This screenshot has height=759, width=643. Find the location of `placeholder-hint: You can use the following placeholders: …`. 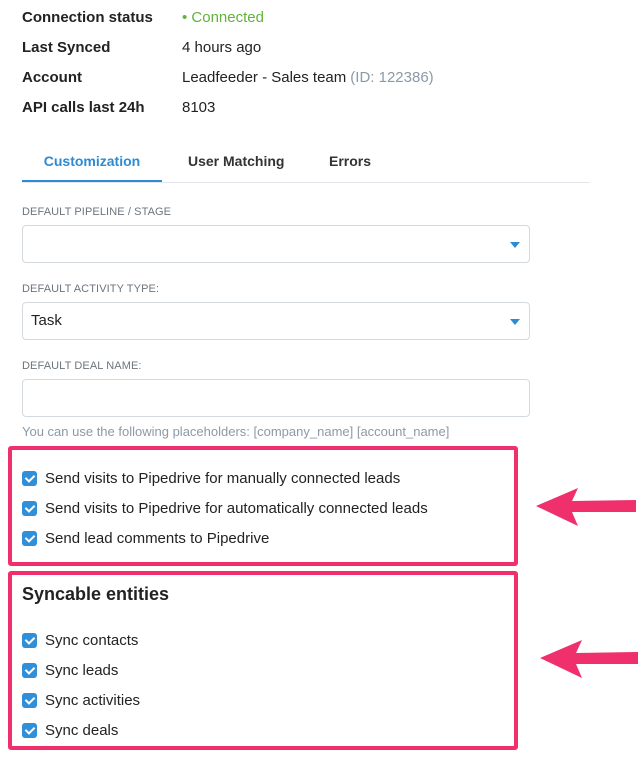

placeholder-hint: You can use the following placeholders: … is located at coordinates (236, 431).